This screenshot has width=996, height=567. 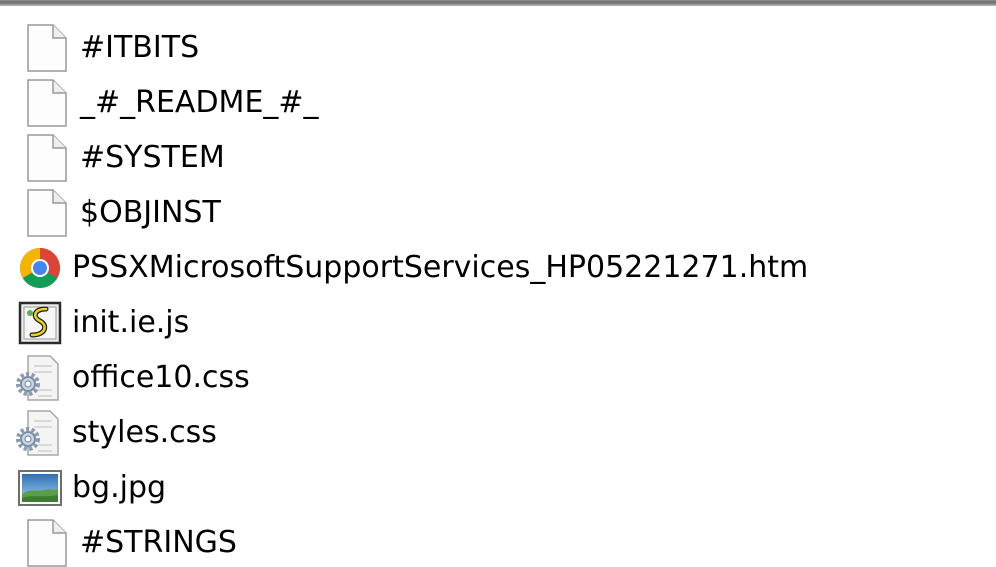 What do you see at coordinates (40, 488) in the screenshot?
I see `image-file-icon` at bounding box center [40, 488].